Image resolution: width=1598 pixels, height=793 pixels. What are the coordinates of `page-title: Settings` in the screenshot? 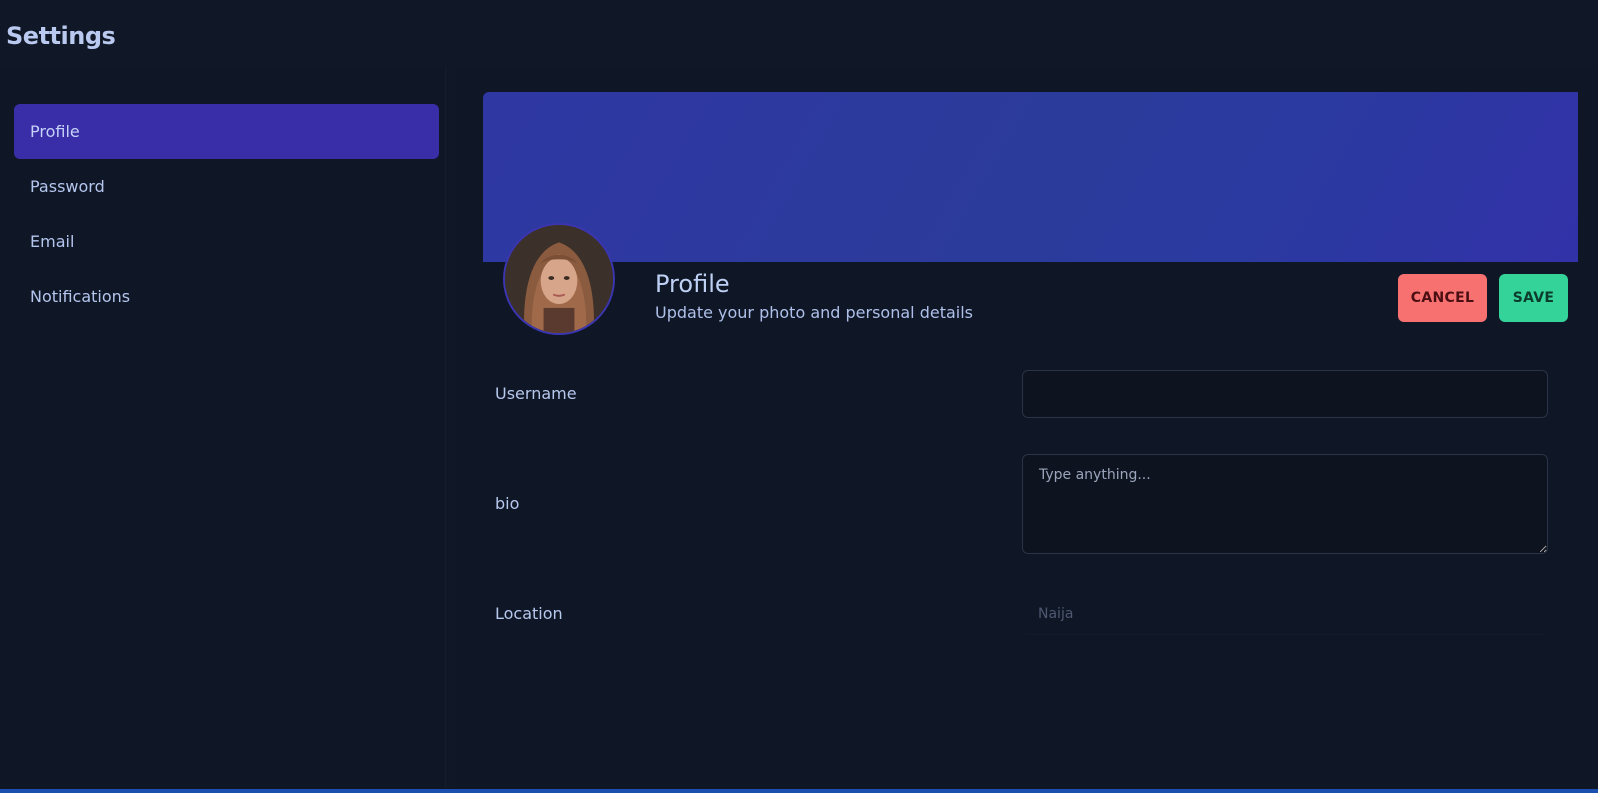 It's located at (61, 36).